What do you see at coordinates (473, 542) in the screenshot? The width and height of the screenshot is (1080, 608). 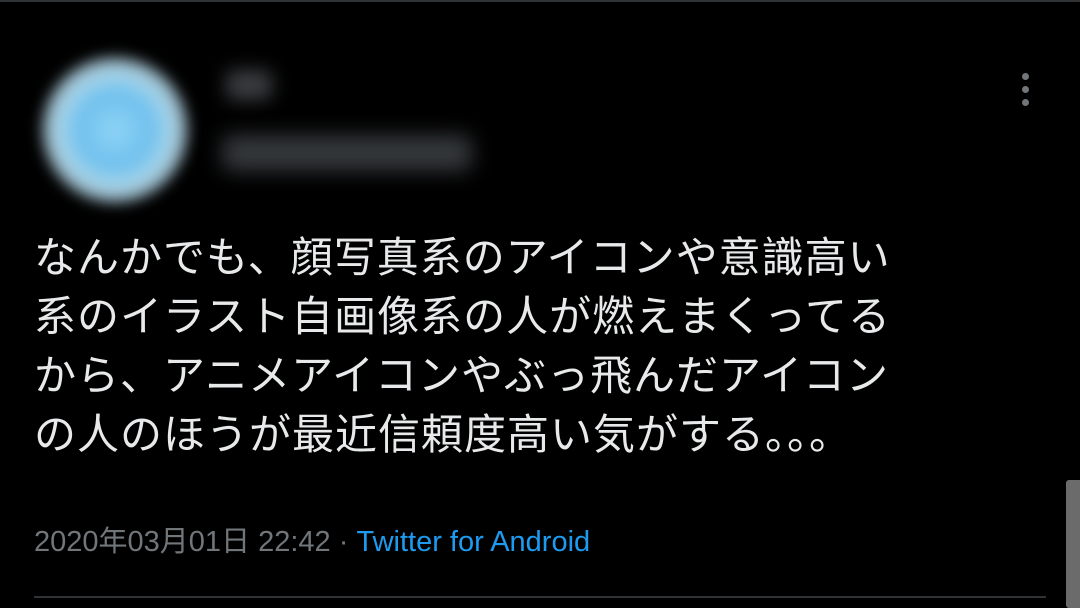 I see `tweet-source-link: Twitter for Android` at bounding box center [473, 542].